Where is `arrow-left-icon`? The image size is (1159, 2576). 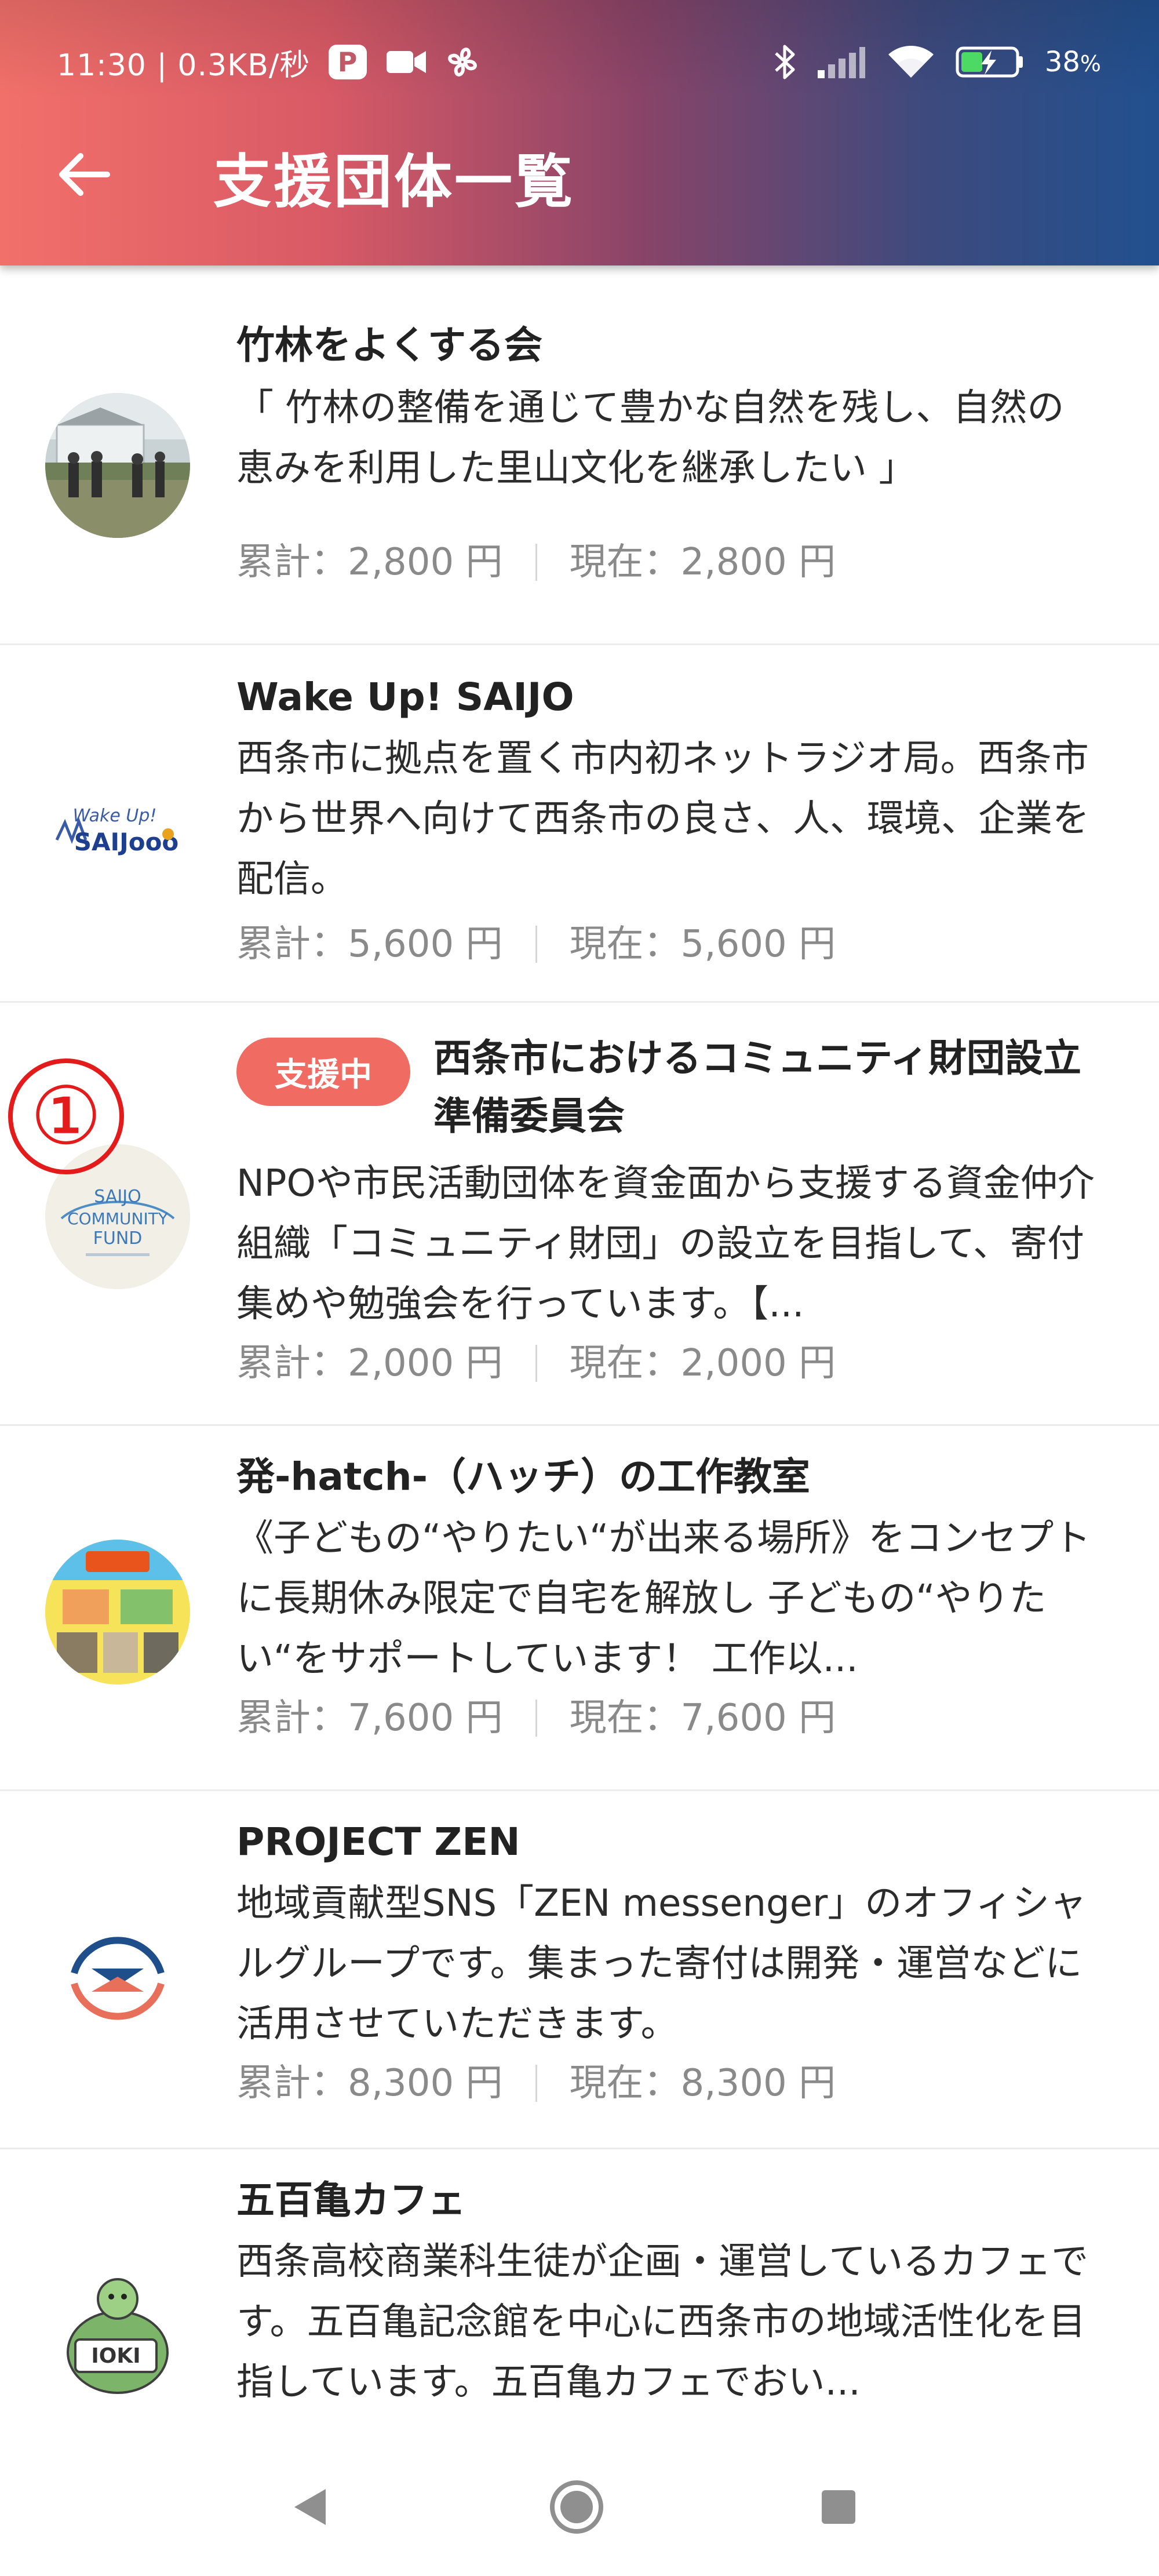
arrow-left-icon is located at coordinates (84, 174).